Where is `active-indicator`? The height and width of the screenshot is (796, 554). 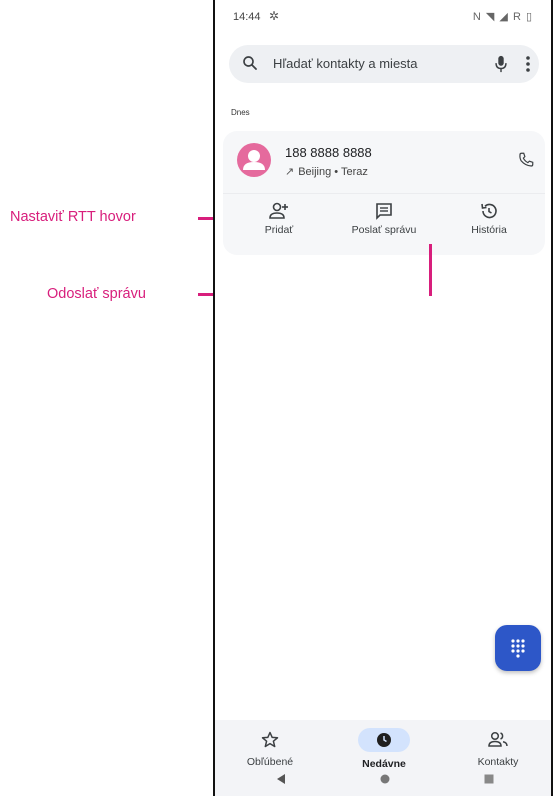 active-indicator is located at coordinates (384, 740).